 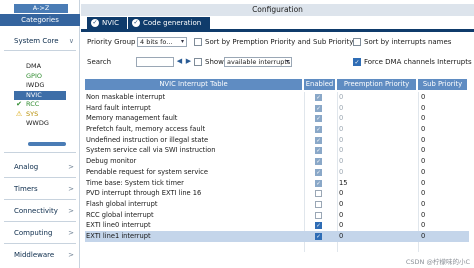 What do you see at coordinates (95, 23) in the screenshot?
I see `check-circle-icon: ✓` at bounding box center [95, 23].